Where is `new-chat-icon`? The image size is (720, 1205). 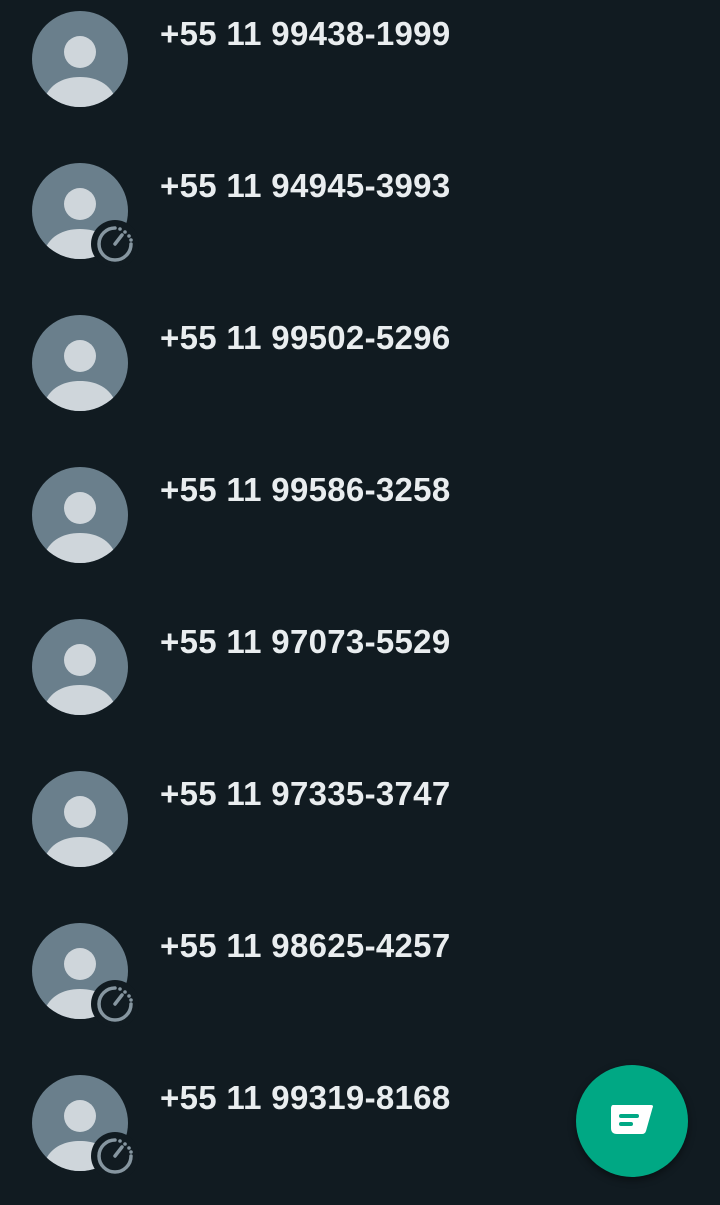
new-chat-icon is located at coordinates (632, 1119).